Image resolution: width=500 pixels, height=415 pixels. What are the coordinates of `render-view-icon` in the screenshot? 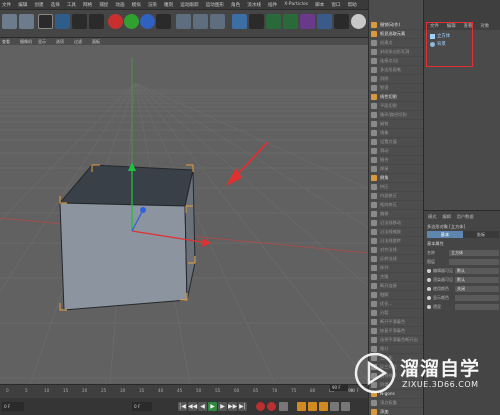 It's located at (183, 21).